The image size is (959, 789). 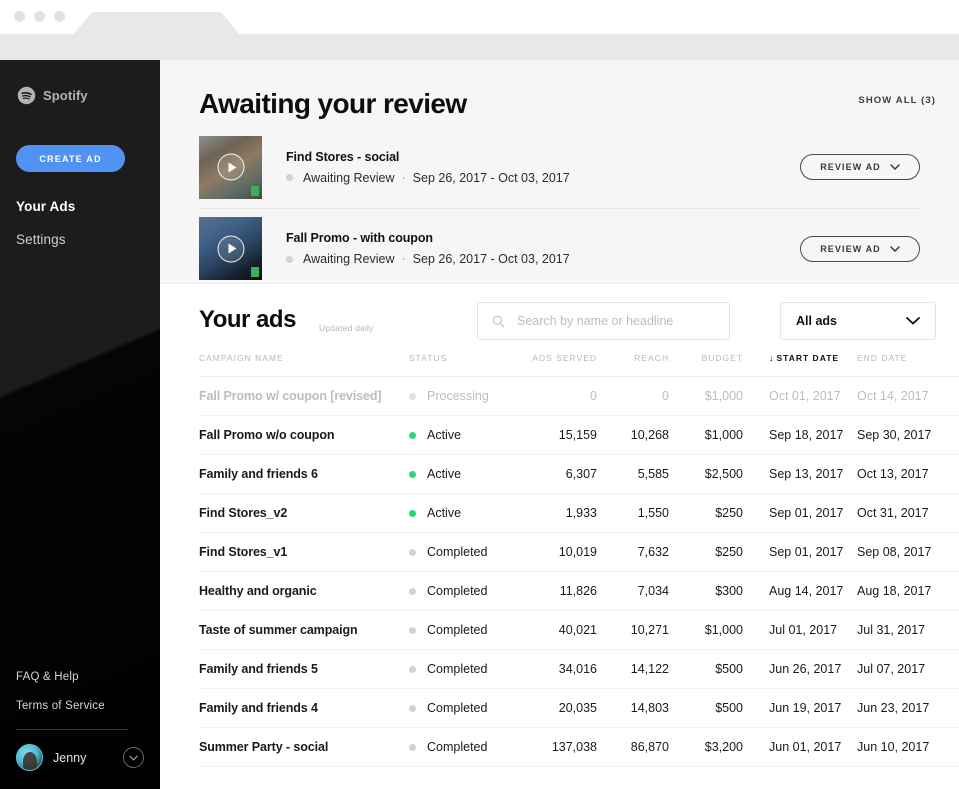 I want to click on review-item-dates: Sep 26, 2017 - Oct 03, 2017, so click(x=491, y=259).